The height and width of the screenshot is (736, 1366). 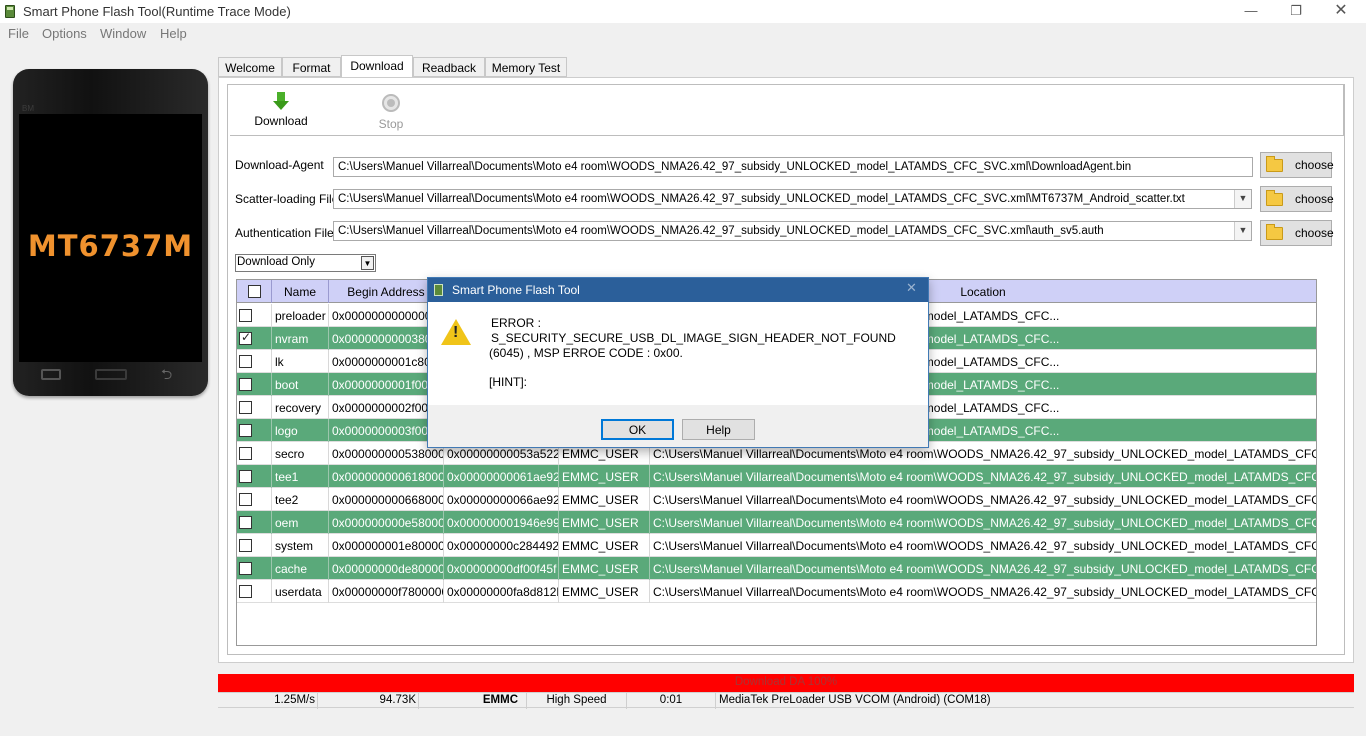 What do you see at coordinates (167, 374) in the screenshot?
I see `back-key-icon: ⮌` at bounding box center [167, 374].